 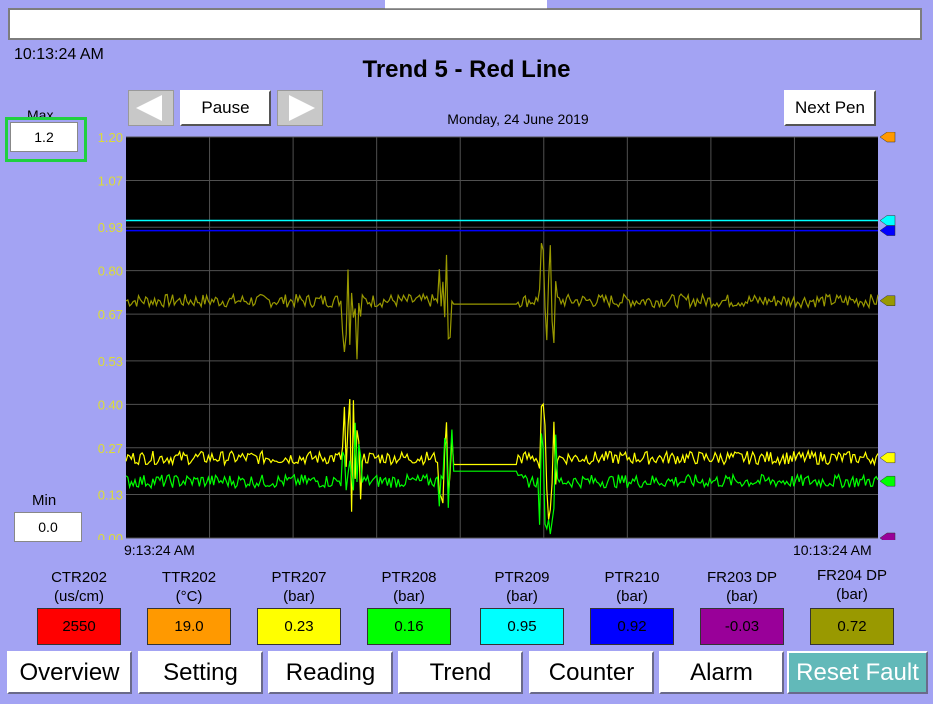 What do you see at coordinates (110, 404) in the screenshot?
I see `y-tick-label: 0.40` at bounding box center [110, 404].